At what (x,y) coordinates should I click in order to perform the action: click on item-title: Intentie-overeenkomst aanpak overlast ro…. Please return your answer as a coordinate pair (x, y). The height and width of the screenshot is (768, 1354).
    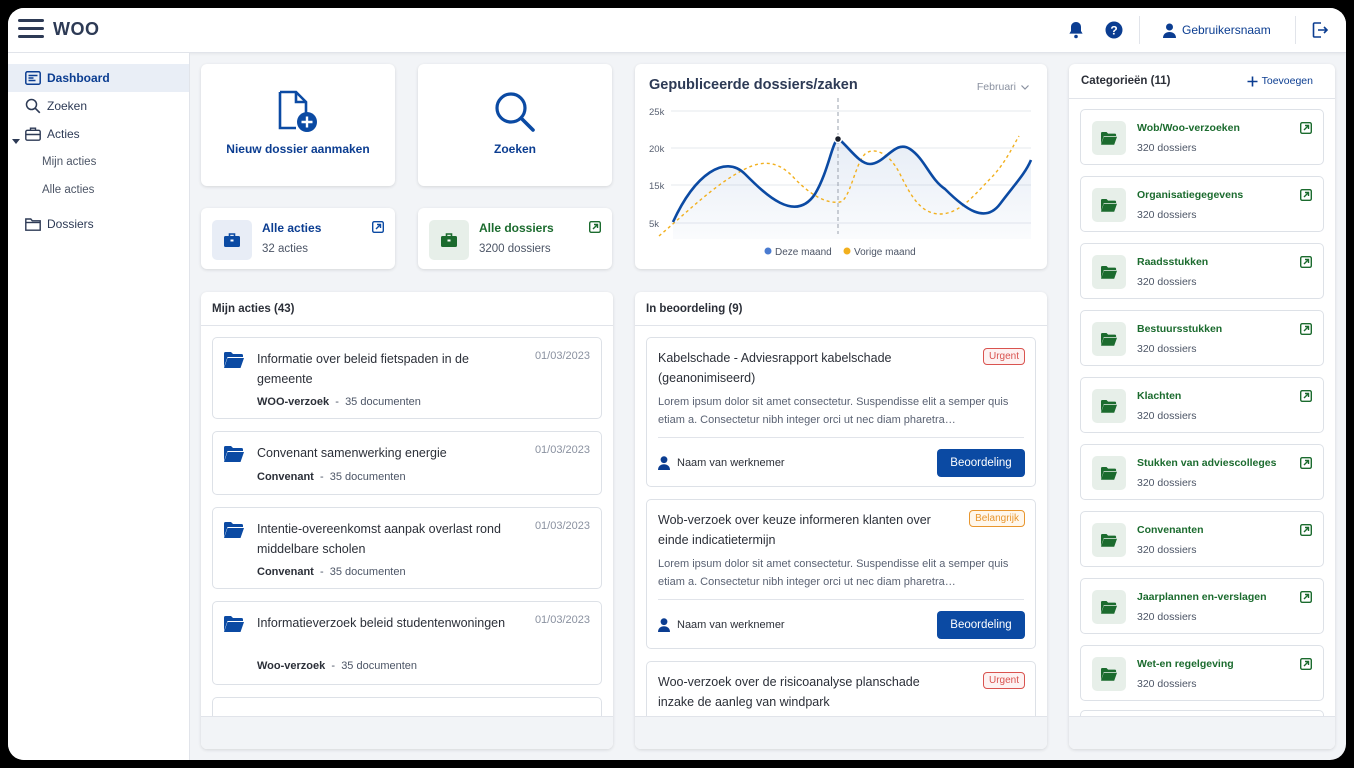
    Looking at the image, I should click on (379, 539).